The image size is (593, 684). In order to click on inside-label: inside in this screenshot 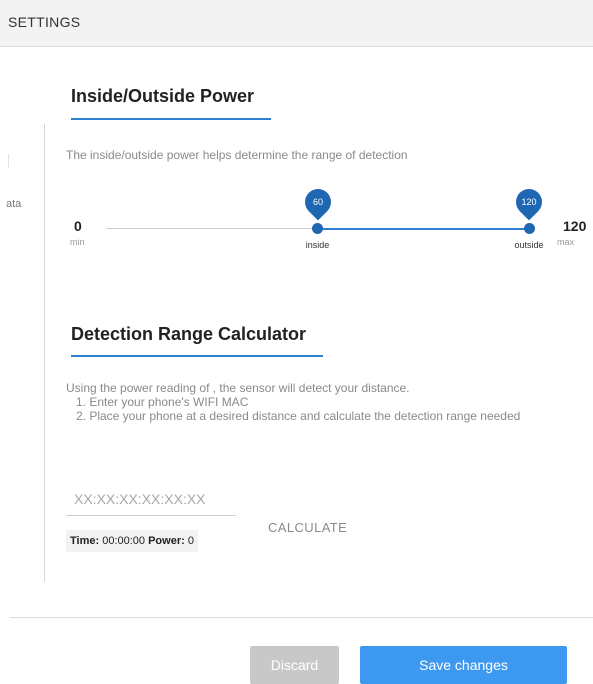, I will do `click(317, 245)`.